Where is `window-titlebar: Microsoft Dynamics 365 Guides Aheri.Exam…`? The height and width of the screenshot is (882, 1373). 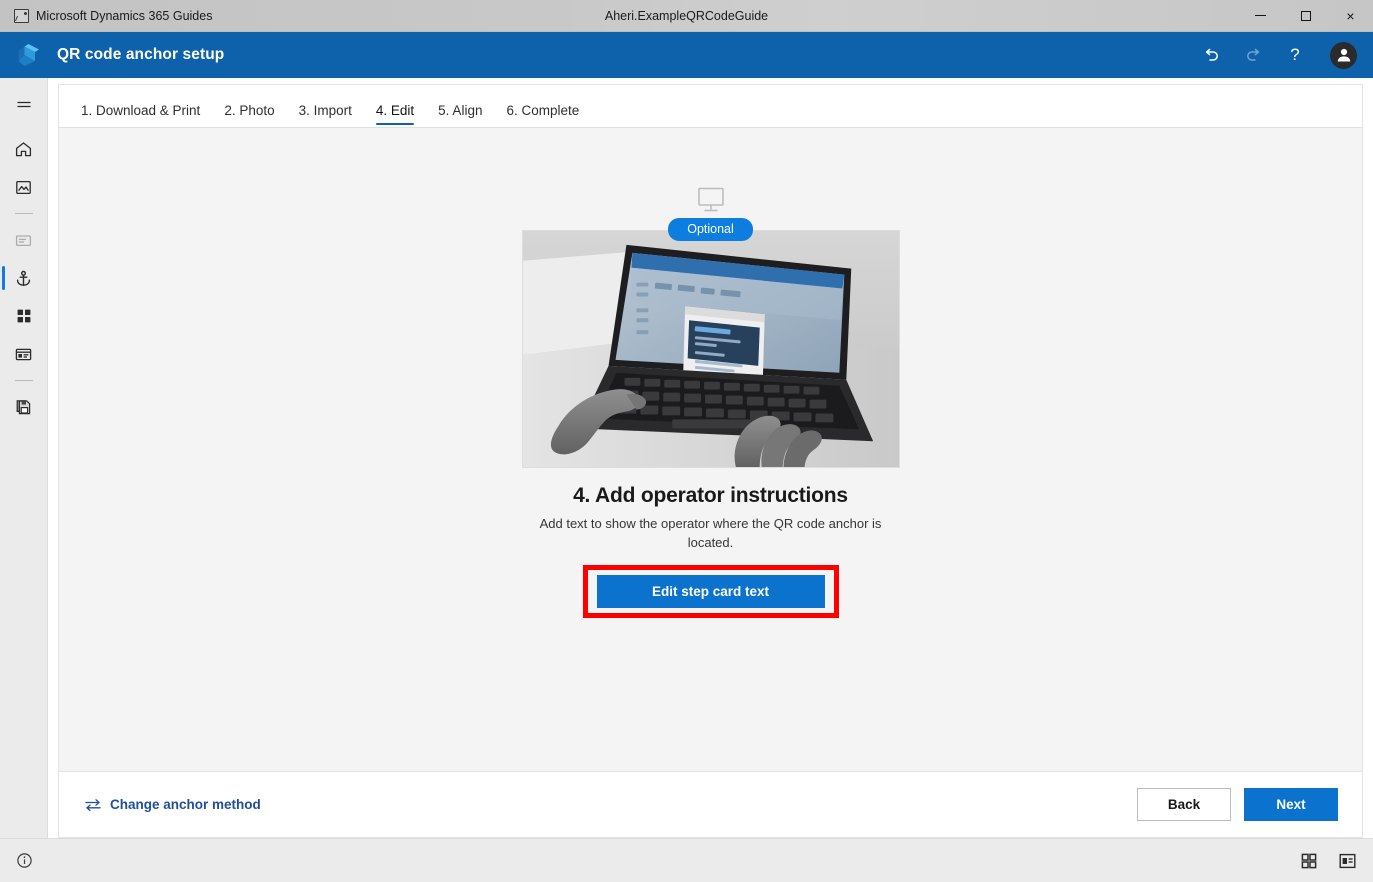
window-titlebar: Microsoft Dynamics 365 Guides Aheri.Exam… is located at coordinates (686, 16).